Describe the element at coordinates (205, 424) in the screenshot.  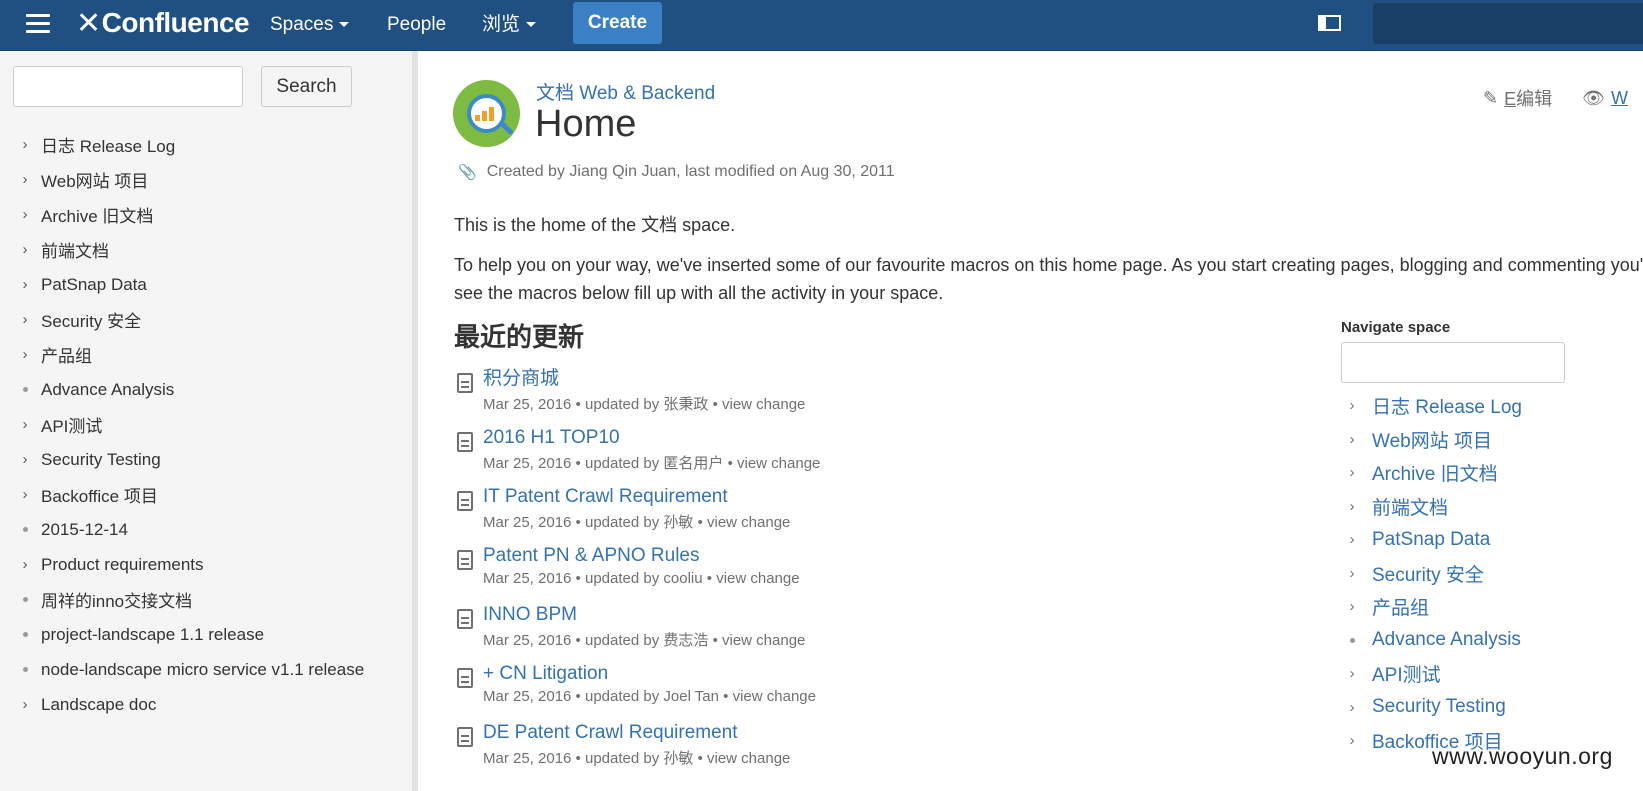
I see `sidebar-tree-item: › API测试` at that location.